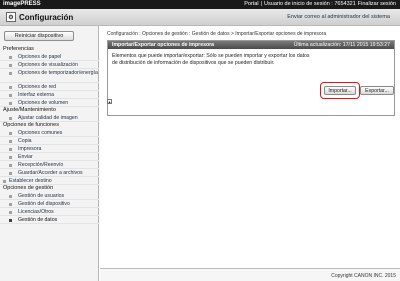 Image resolution: width=400 pixels, height=281 pixels. I want to click on sidebar-item-printer: Impresora, so click(49, 149).